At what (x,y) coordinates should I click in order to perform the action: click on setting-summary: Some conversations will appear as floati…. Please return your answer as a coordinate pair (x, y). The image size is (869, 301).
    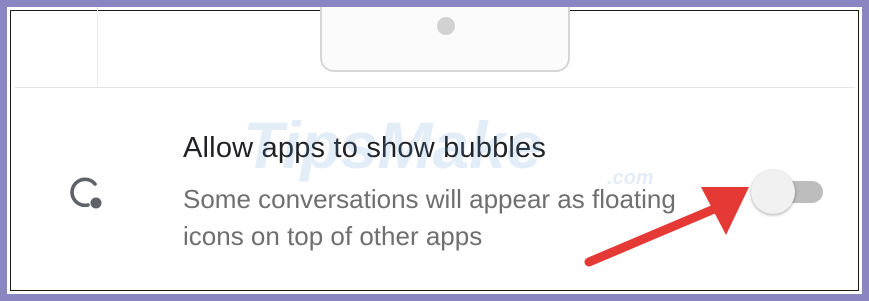
    Looking at the image, I should click on (429, 217).